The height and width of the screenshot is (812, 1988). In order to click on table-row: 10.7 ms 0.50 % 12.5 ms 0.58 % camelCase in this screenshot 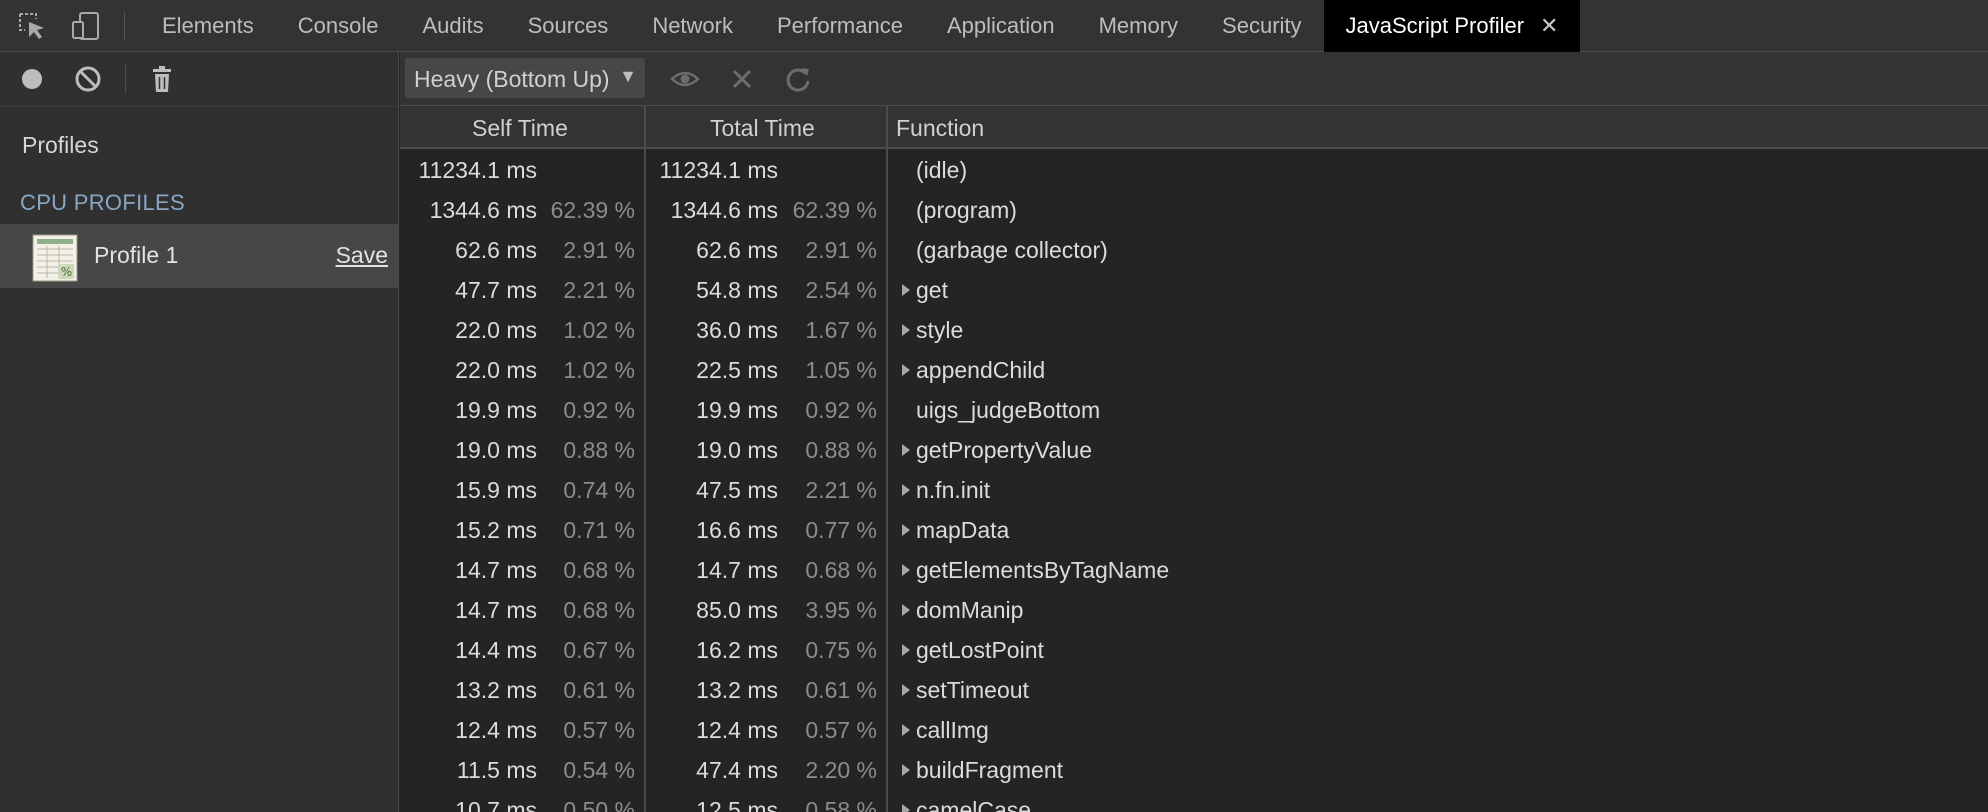, I will do `click(1194, 800)`.